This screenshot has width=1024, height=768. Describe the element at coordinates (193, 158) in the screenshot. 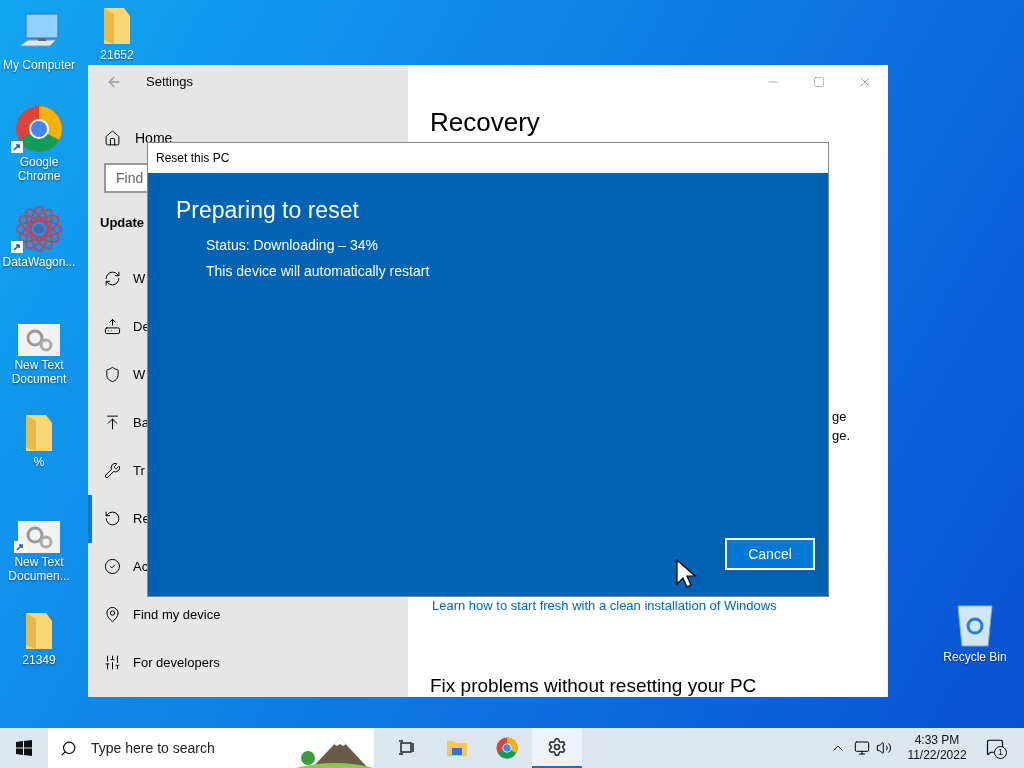

I see `dialog-title: Reset this PC` at that location.